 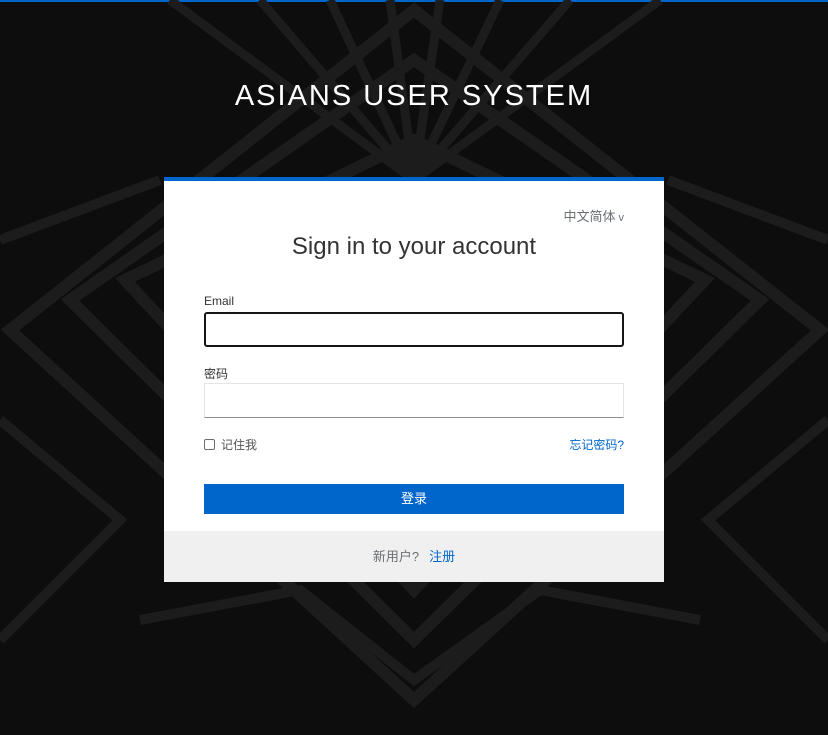 I want to click on register-footer: 新用户? 注册, so click(x=414, y=556).